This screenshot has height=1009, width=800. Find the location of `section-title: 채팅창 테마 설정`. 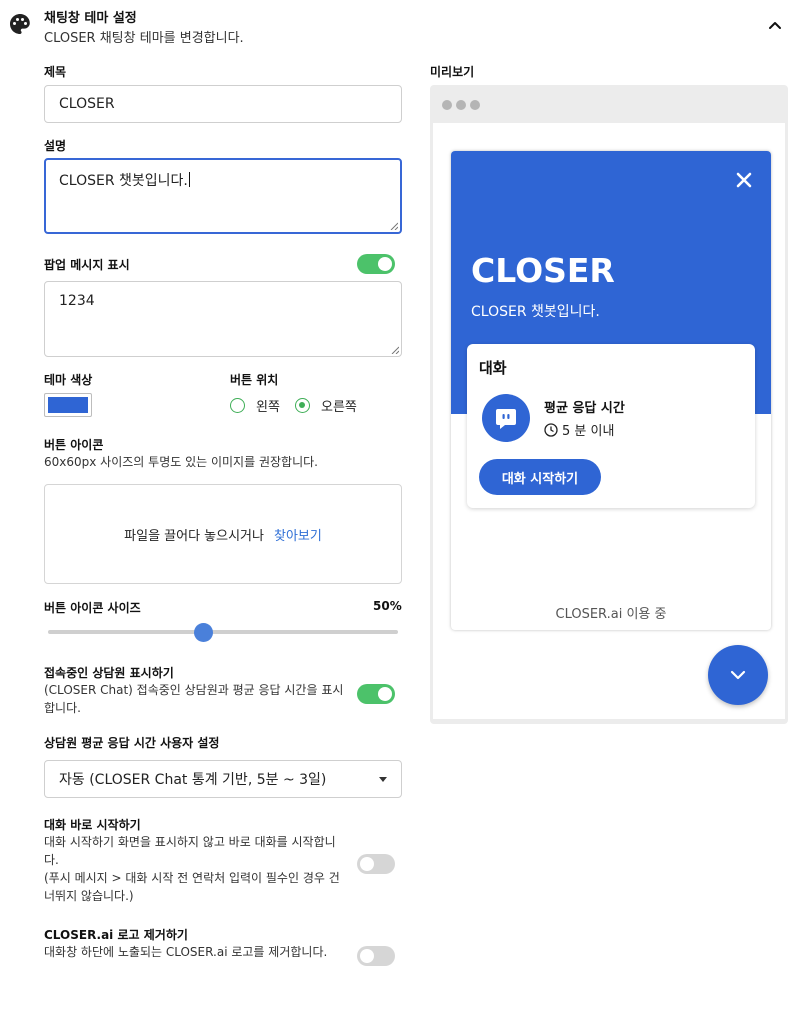

section-title: 채팅창 테마 설정 is located at coordinates (90, 18).